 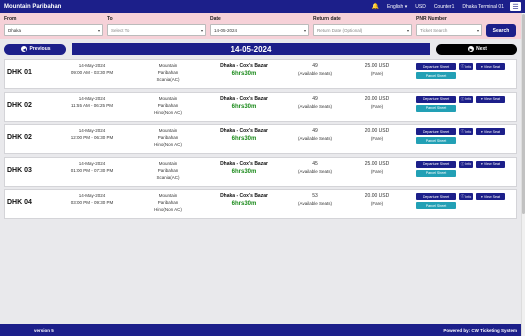 I want to click on arrow-left-icon: ◀, so click(x=24, y=49).